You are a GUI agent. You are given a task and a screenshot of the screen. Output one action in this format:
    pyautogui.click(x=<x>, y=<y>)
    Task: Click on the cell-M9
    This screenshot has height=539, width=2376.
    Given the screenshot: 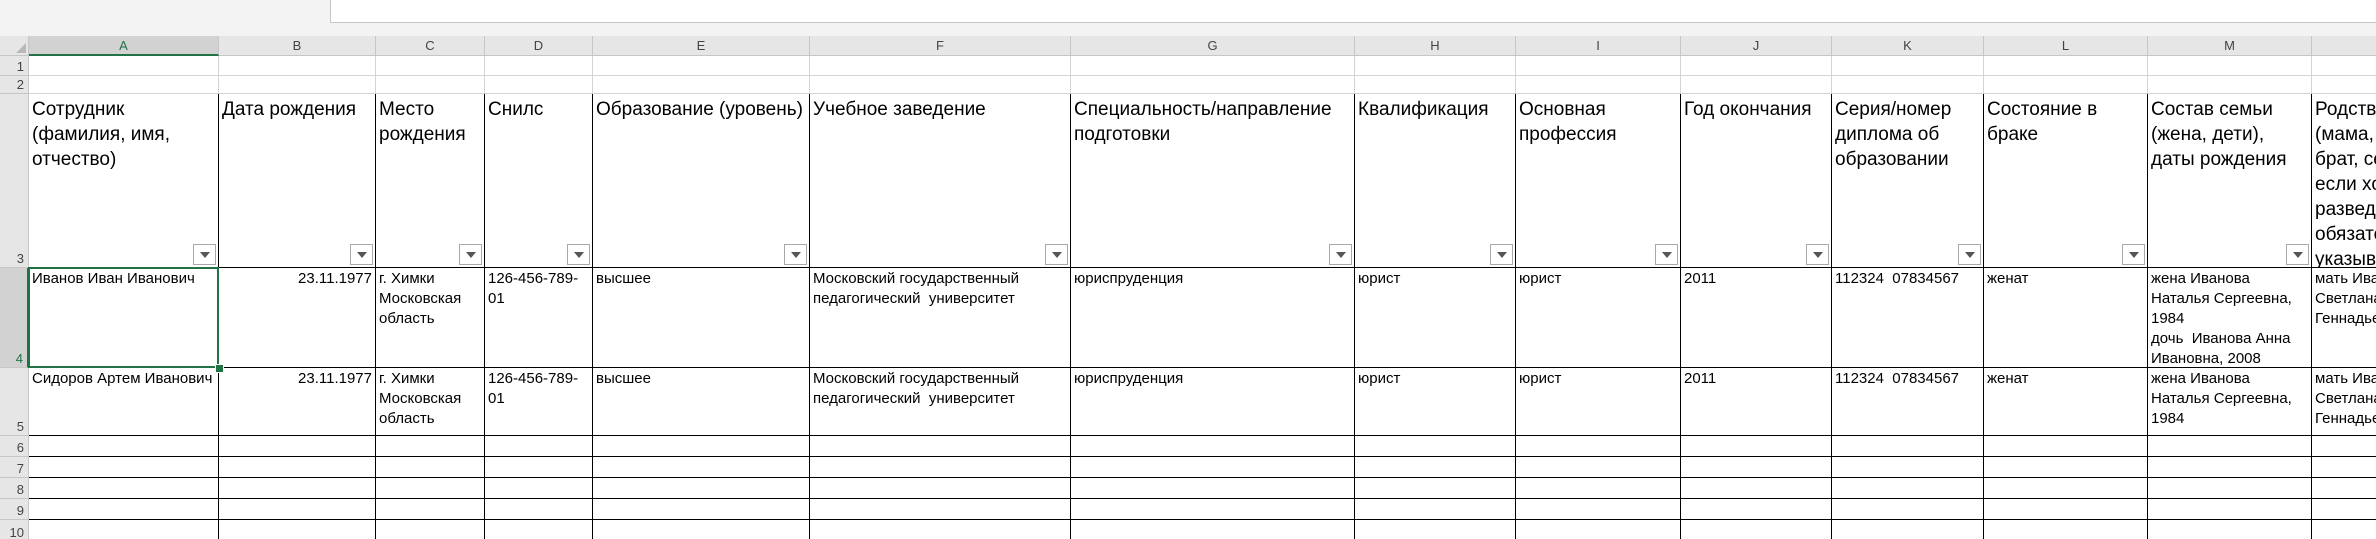 What is the action you would take?
    pyautogui.click(x=2230, y=509)
    